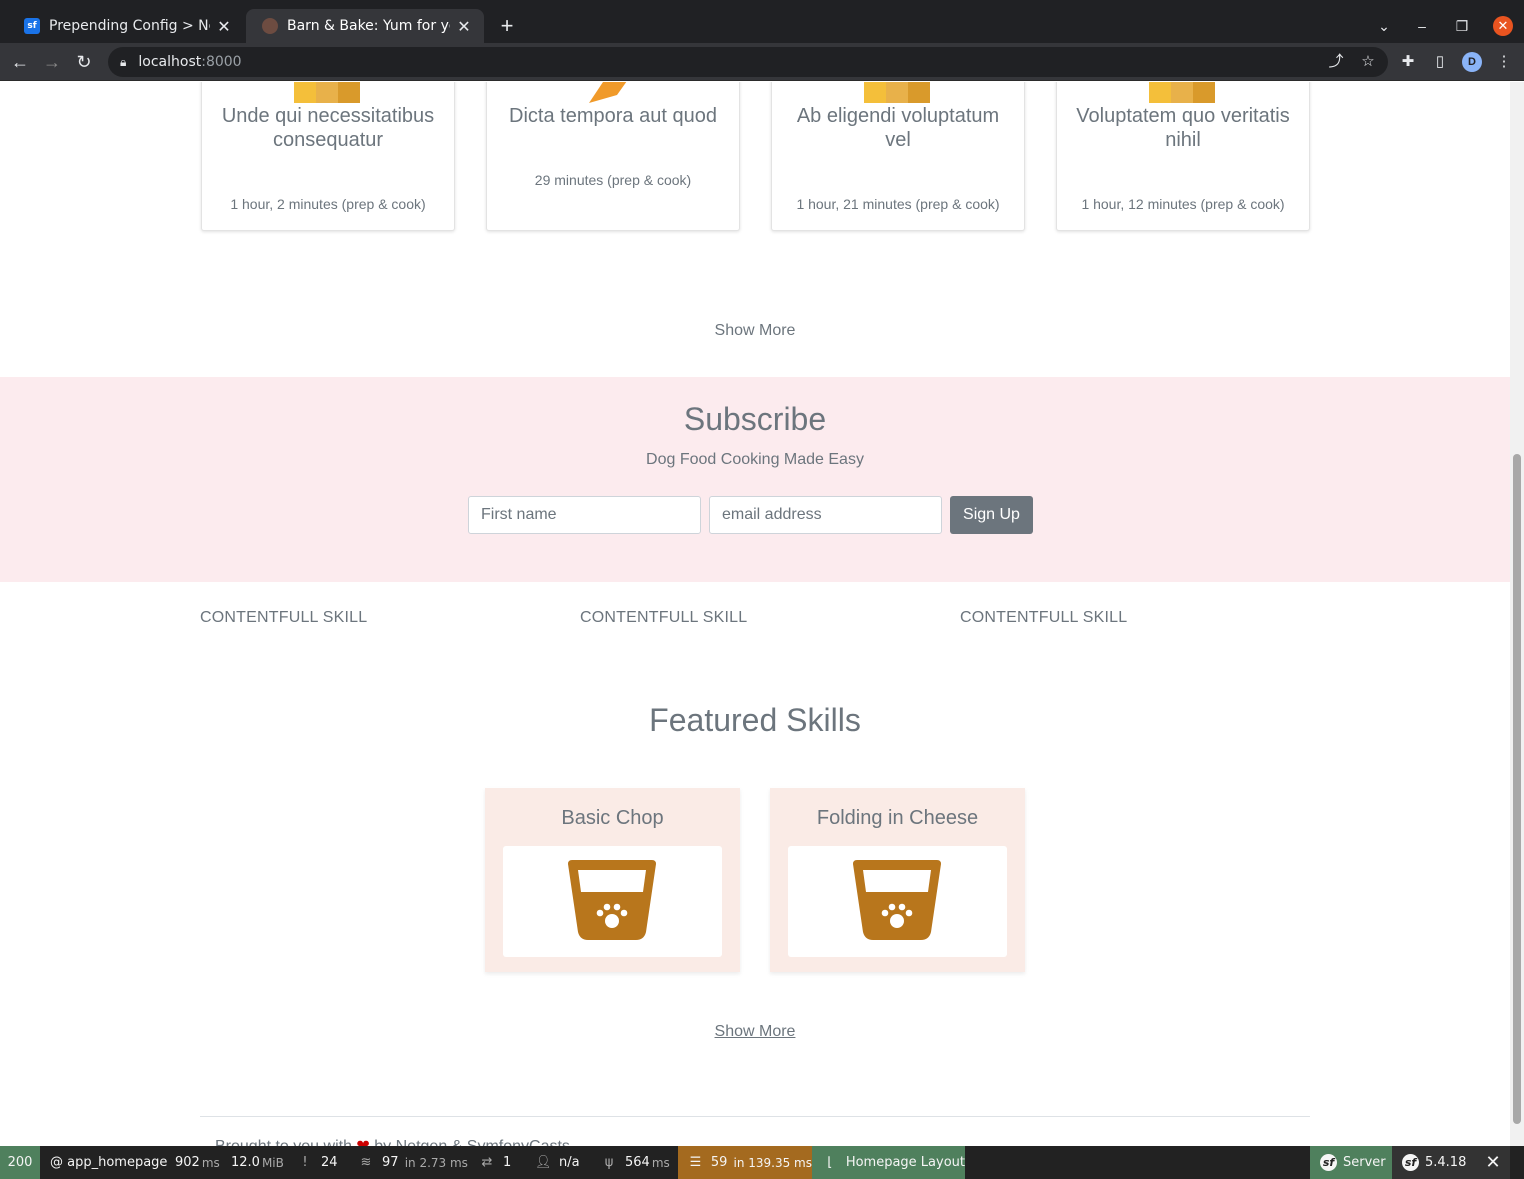 The width and height of the screenshot is (1524, 1179). What do you see at coordinates (1517, 789) in the screenshot?
I see `scrollbar-thumb` at bounding box center [1517, 789].